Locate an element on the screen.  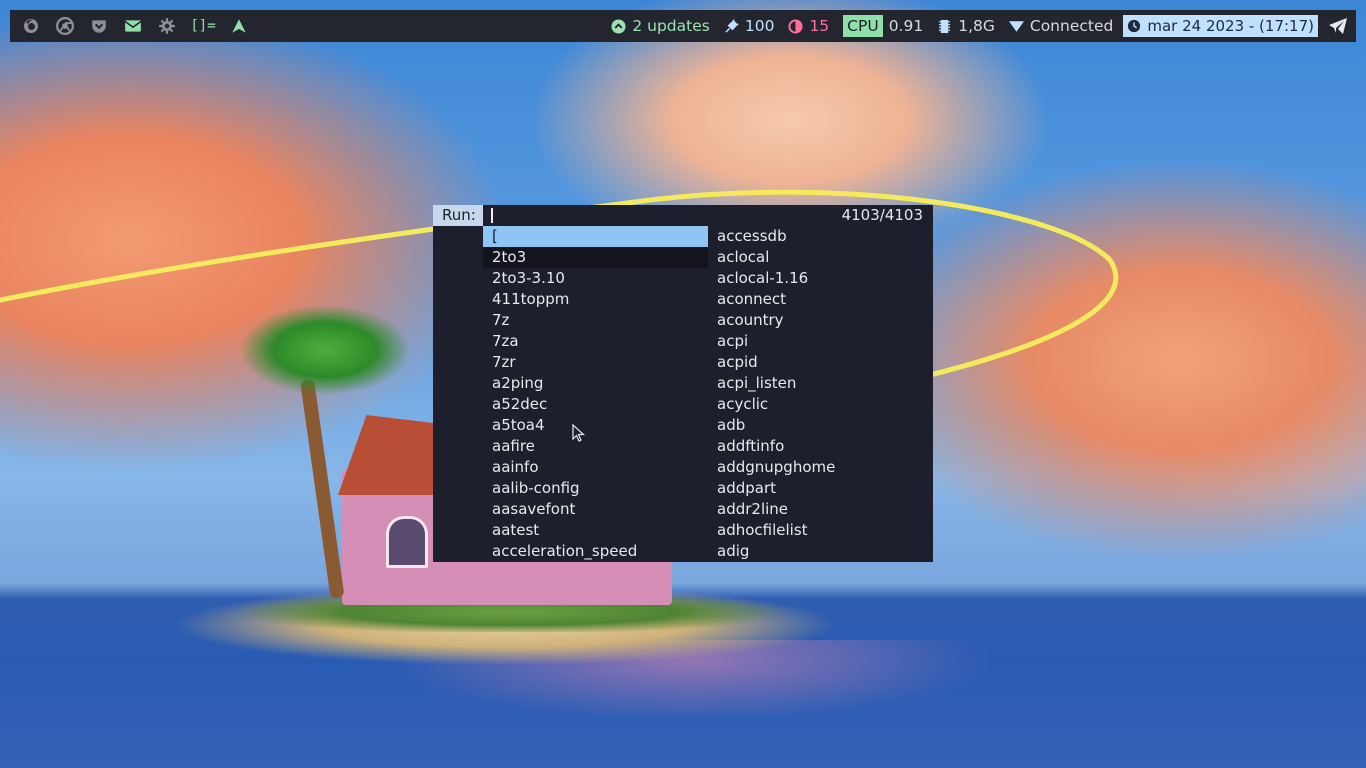
clock-icon is located at coordinates (1134, 26).